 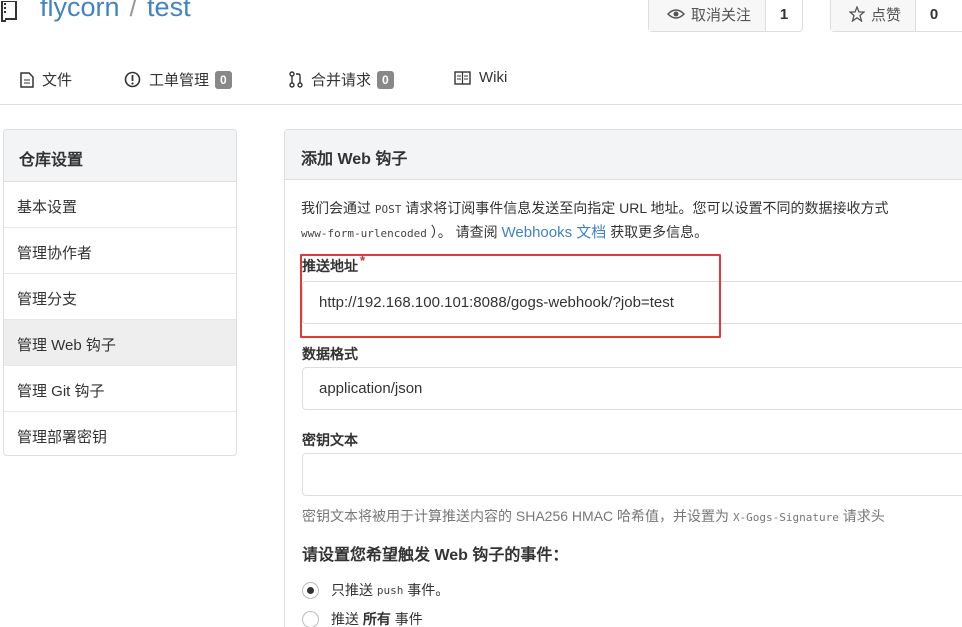 I want to click on payload-url-label: 推送地址 *, so click(x=334, y=264).